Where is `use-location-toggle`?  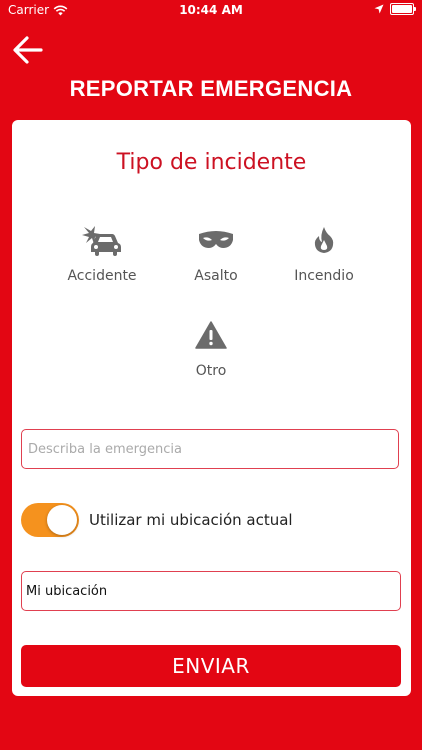 use-location-toggle is located at coordinates (50, 520).